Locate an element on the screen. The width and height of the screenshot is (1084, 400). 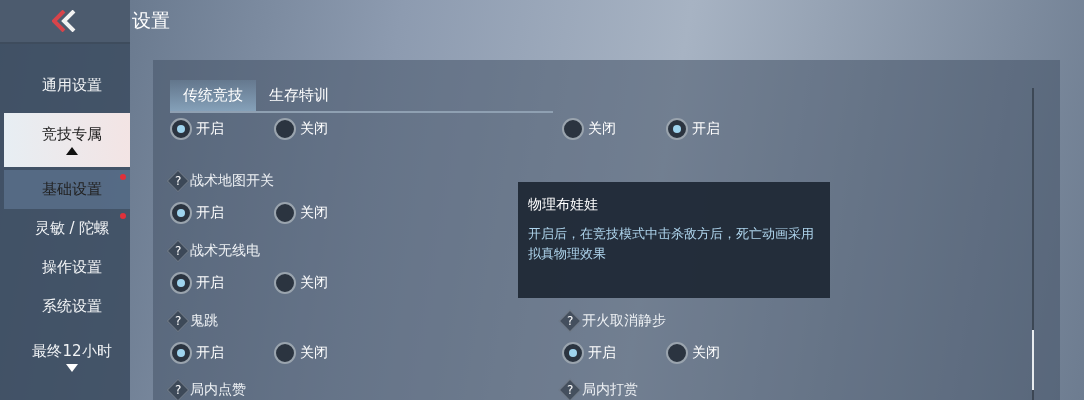
setting-label: 战术无线电 is located at coordinates (225, 251).